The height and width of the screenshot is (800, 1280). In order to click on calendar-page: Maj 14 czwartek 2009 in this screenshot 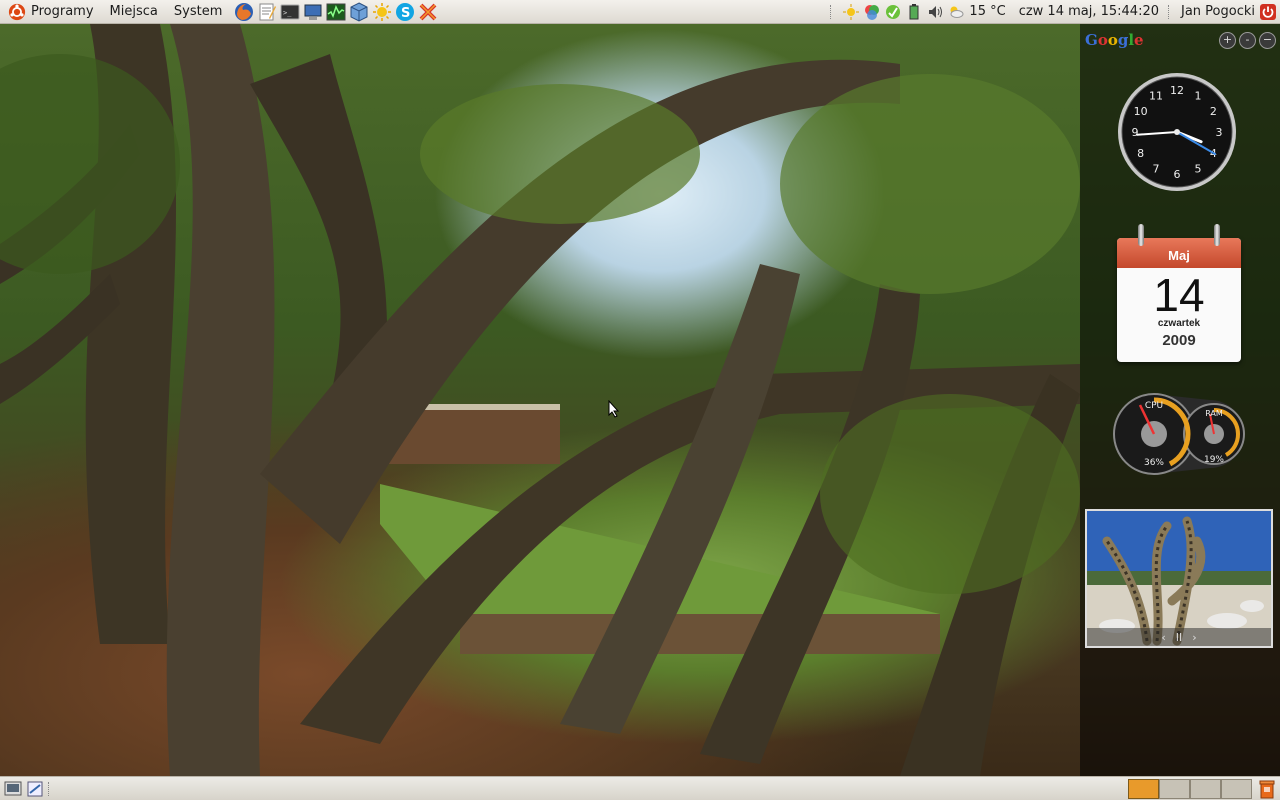, I will do `click(1179, 300)`.